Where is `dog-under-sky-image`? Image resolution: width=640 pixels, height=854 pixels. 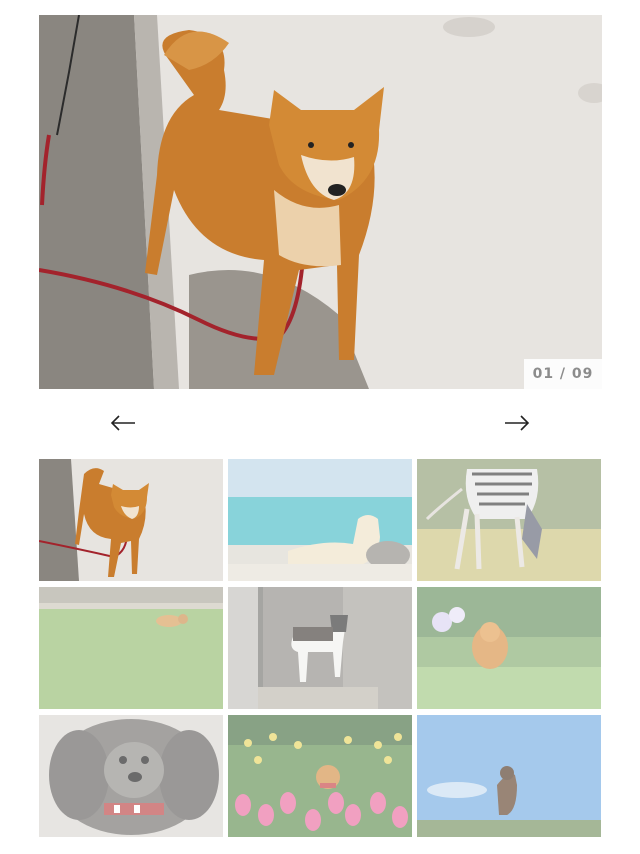 dog-under-sky-image is located at coordinates (509, 776).